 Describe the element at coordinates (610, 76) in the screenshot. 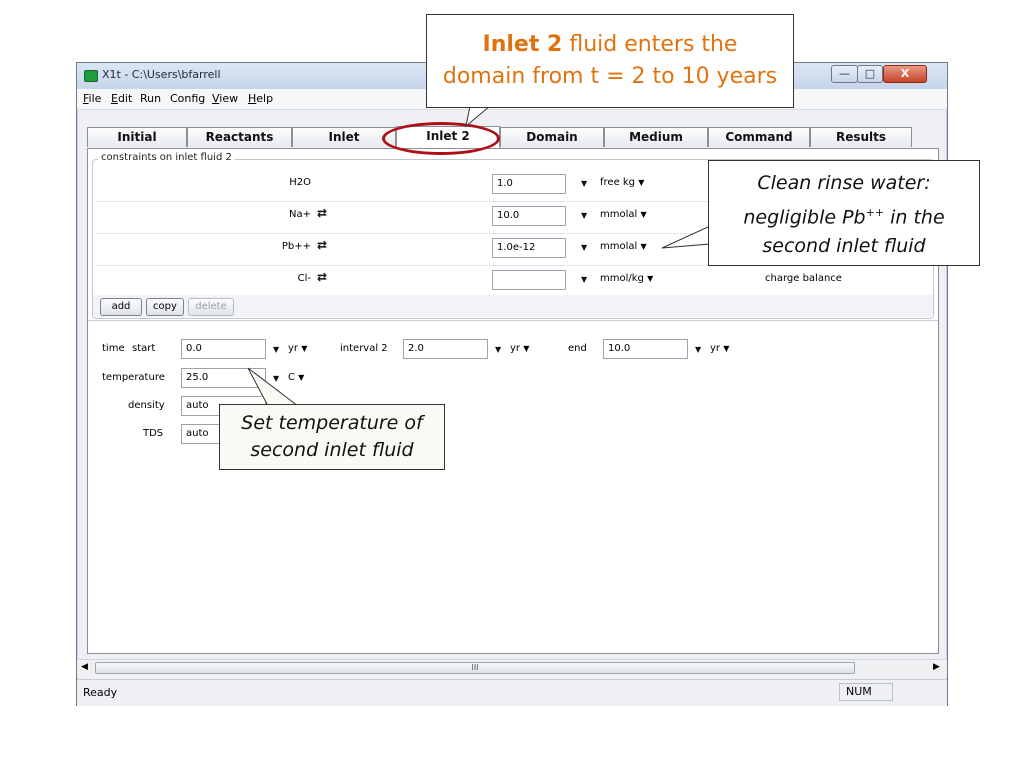

I see `callout-top-line-2: domain from t = 2 to 10 years` at that location.